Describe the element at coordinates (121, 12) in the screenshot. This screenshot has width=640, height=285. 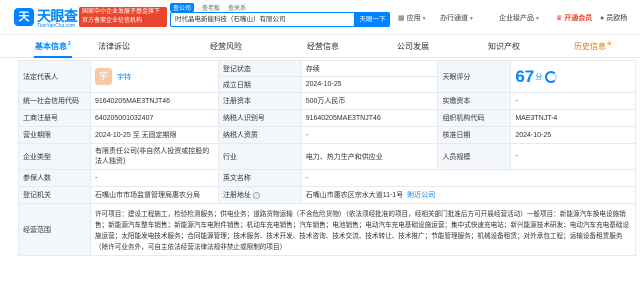
I see `promo-line-1: 国家中小企业发展子基金旗下` at that location.